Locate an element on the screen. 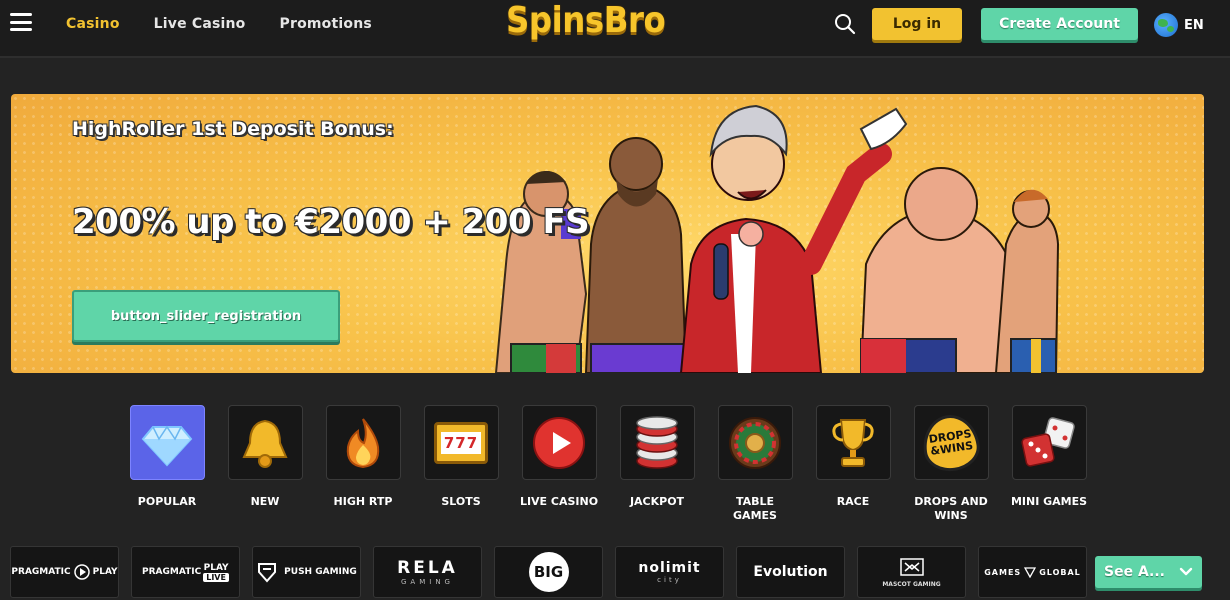 This screenshot has height=600, width=1230. bell-icon is located at coordinates (265, 443).